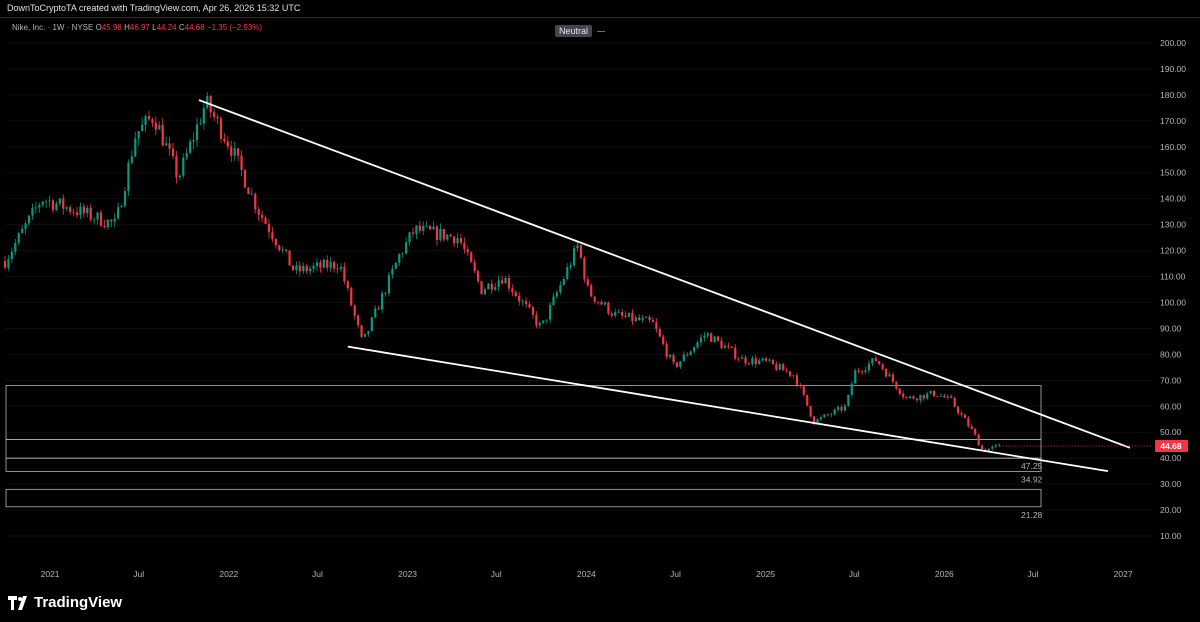 The image size is (1200, 622). What do you see at coordinates (1173, 302) in the screenshot?
I see `y-tick-label: 100.00` at bounding box center [1173, 302].